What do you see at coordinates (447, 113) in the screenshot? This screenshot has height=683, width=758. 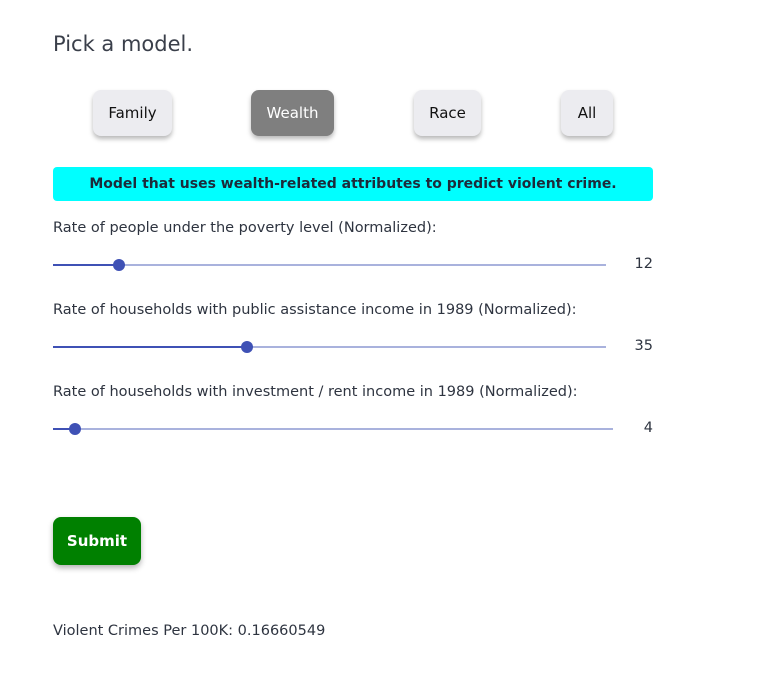 I see `race-model-button: Race` at bounding box center [447, 113].